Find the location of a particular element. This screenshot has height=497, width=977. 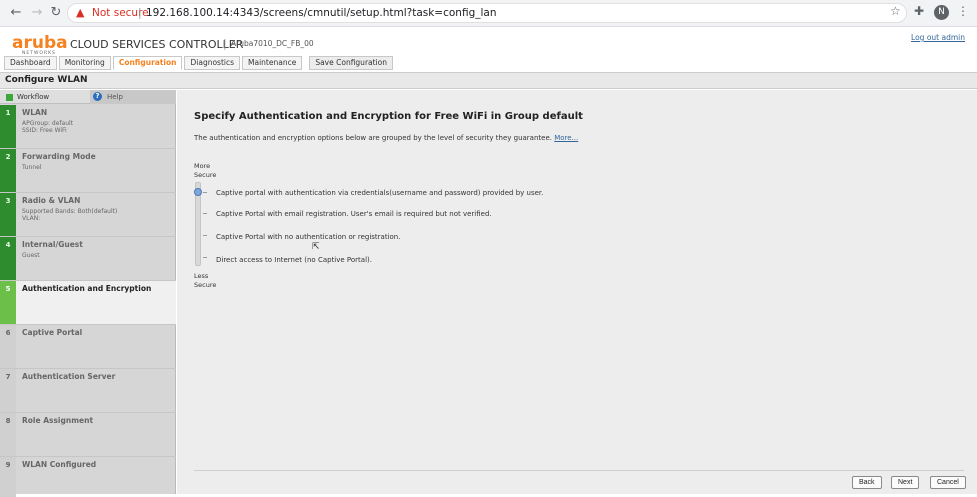

security-slider-handle is located at coordinates (198, 192).